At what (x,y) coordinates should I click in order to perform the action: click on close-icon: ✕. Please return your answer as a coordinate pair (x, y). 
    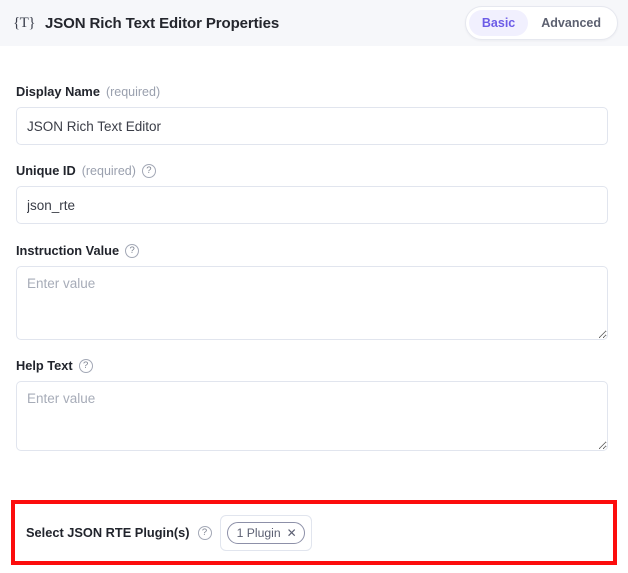
    Looking at the image, I should click on (292, 533).